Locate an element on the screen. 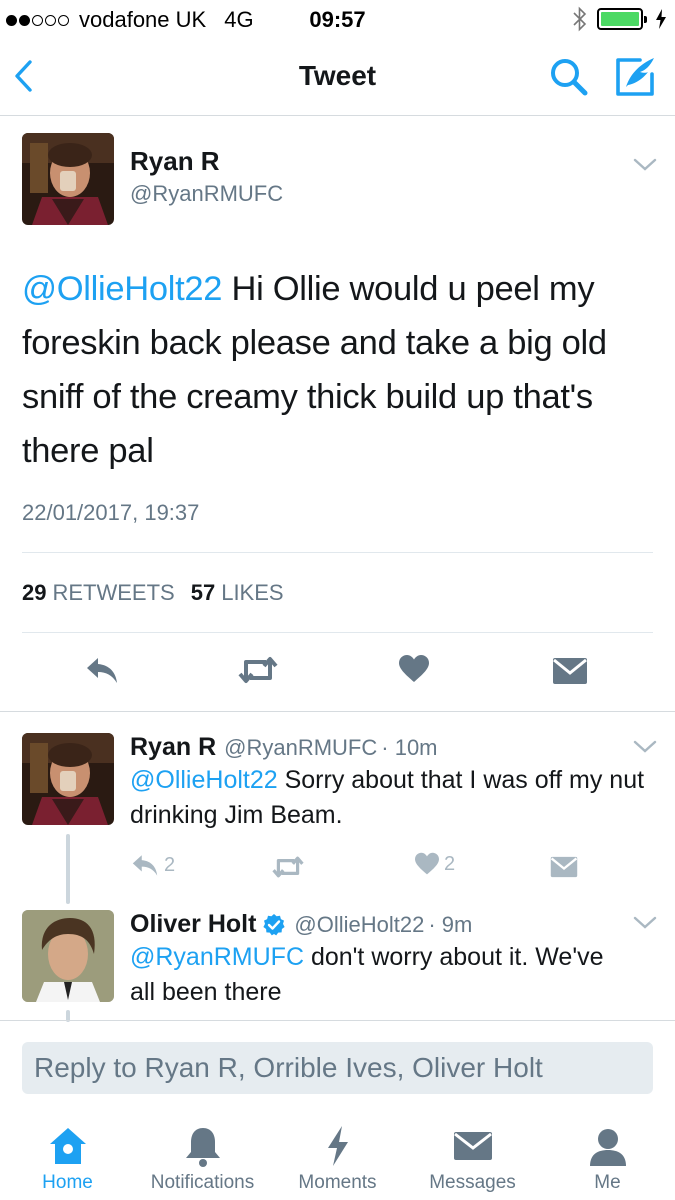 The height and width of the screenshot is (1200, 675). likes-count: 57 is located at coordinates (203, 592).